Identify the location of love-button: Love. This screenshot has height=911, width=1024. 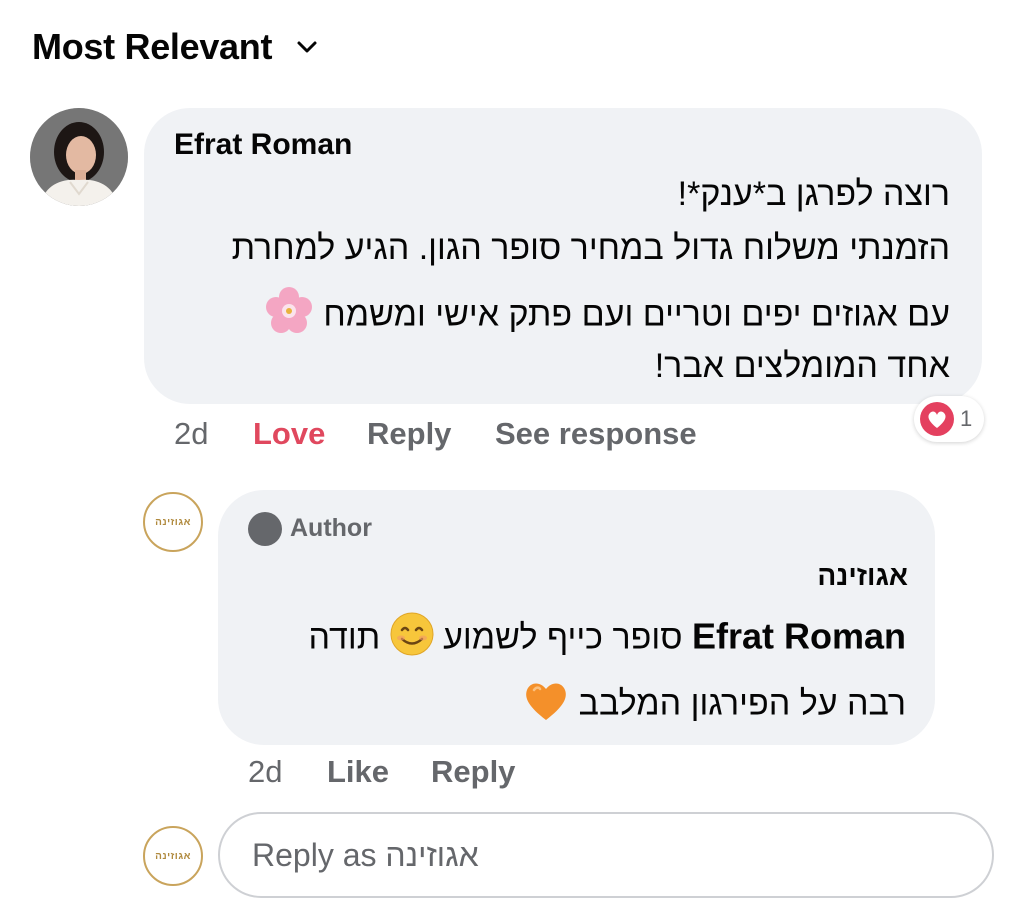
(289, 434).